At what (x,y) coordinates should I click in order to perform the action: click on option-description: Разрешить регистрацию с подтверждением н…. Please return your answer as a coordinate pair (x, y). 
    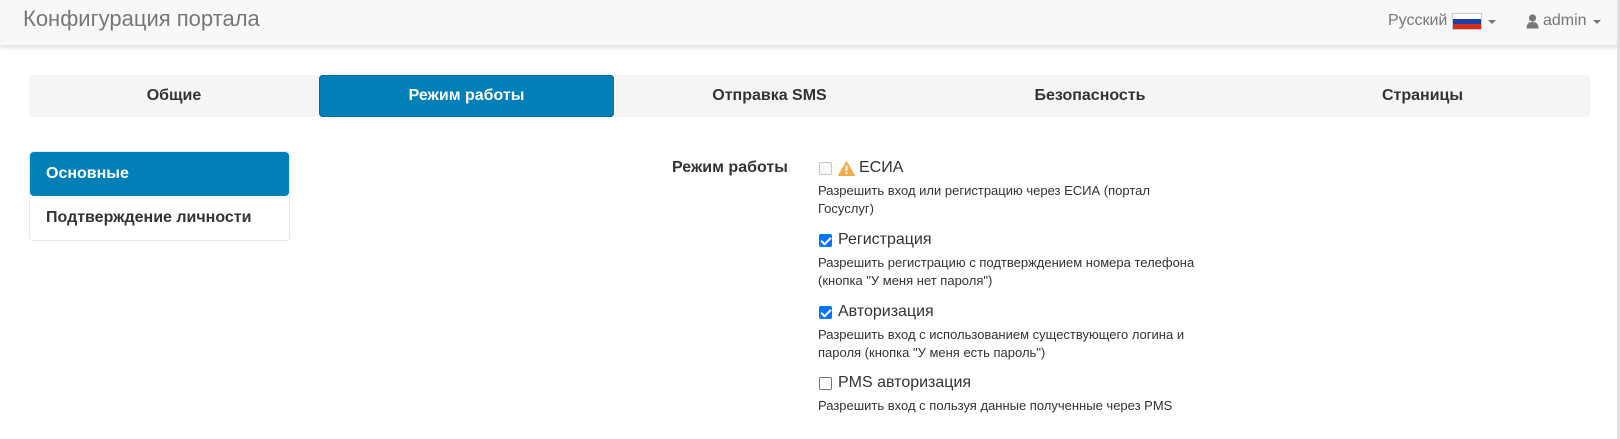
    Looking at the image, I should click on (1006, 271).